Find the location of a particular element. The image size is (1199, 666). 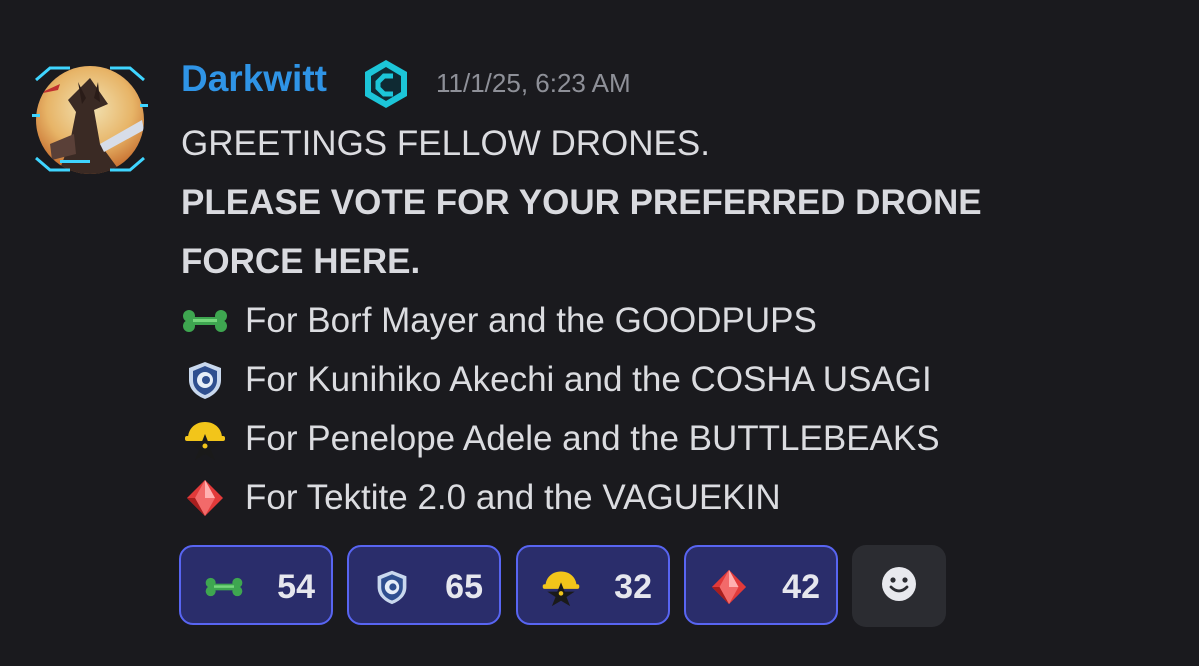

vote-option: For Tektite 2.0 and the VAGUEKIN is located at coordinates (676, 497).